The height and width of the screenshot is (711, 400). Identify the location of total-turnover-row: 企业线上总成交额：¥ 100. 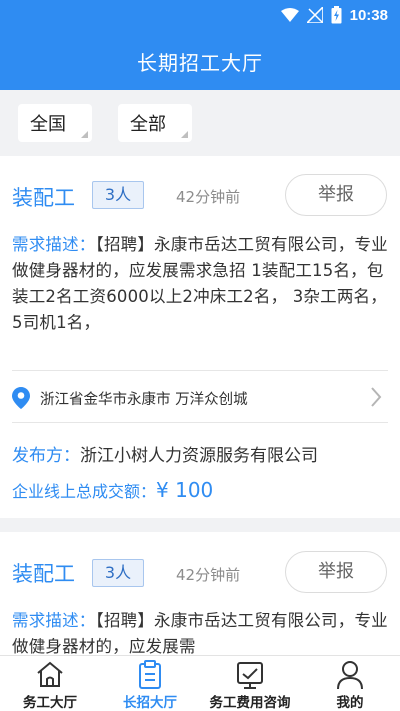
(112, 490).